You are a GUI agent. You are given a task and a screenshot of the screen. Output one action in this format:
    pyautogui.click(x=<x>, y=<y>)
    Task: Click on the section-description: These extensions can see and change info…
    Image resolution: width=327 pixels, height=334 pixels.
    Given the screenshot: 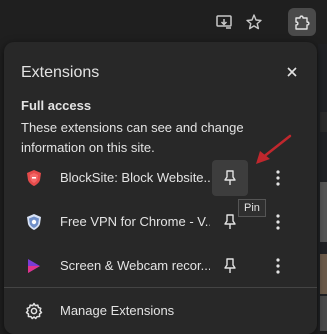 What is the action you would take?
    pyautogui.click(x=132, y=137)
    